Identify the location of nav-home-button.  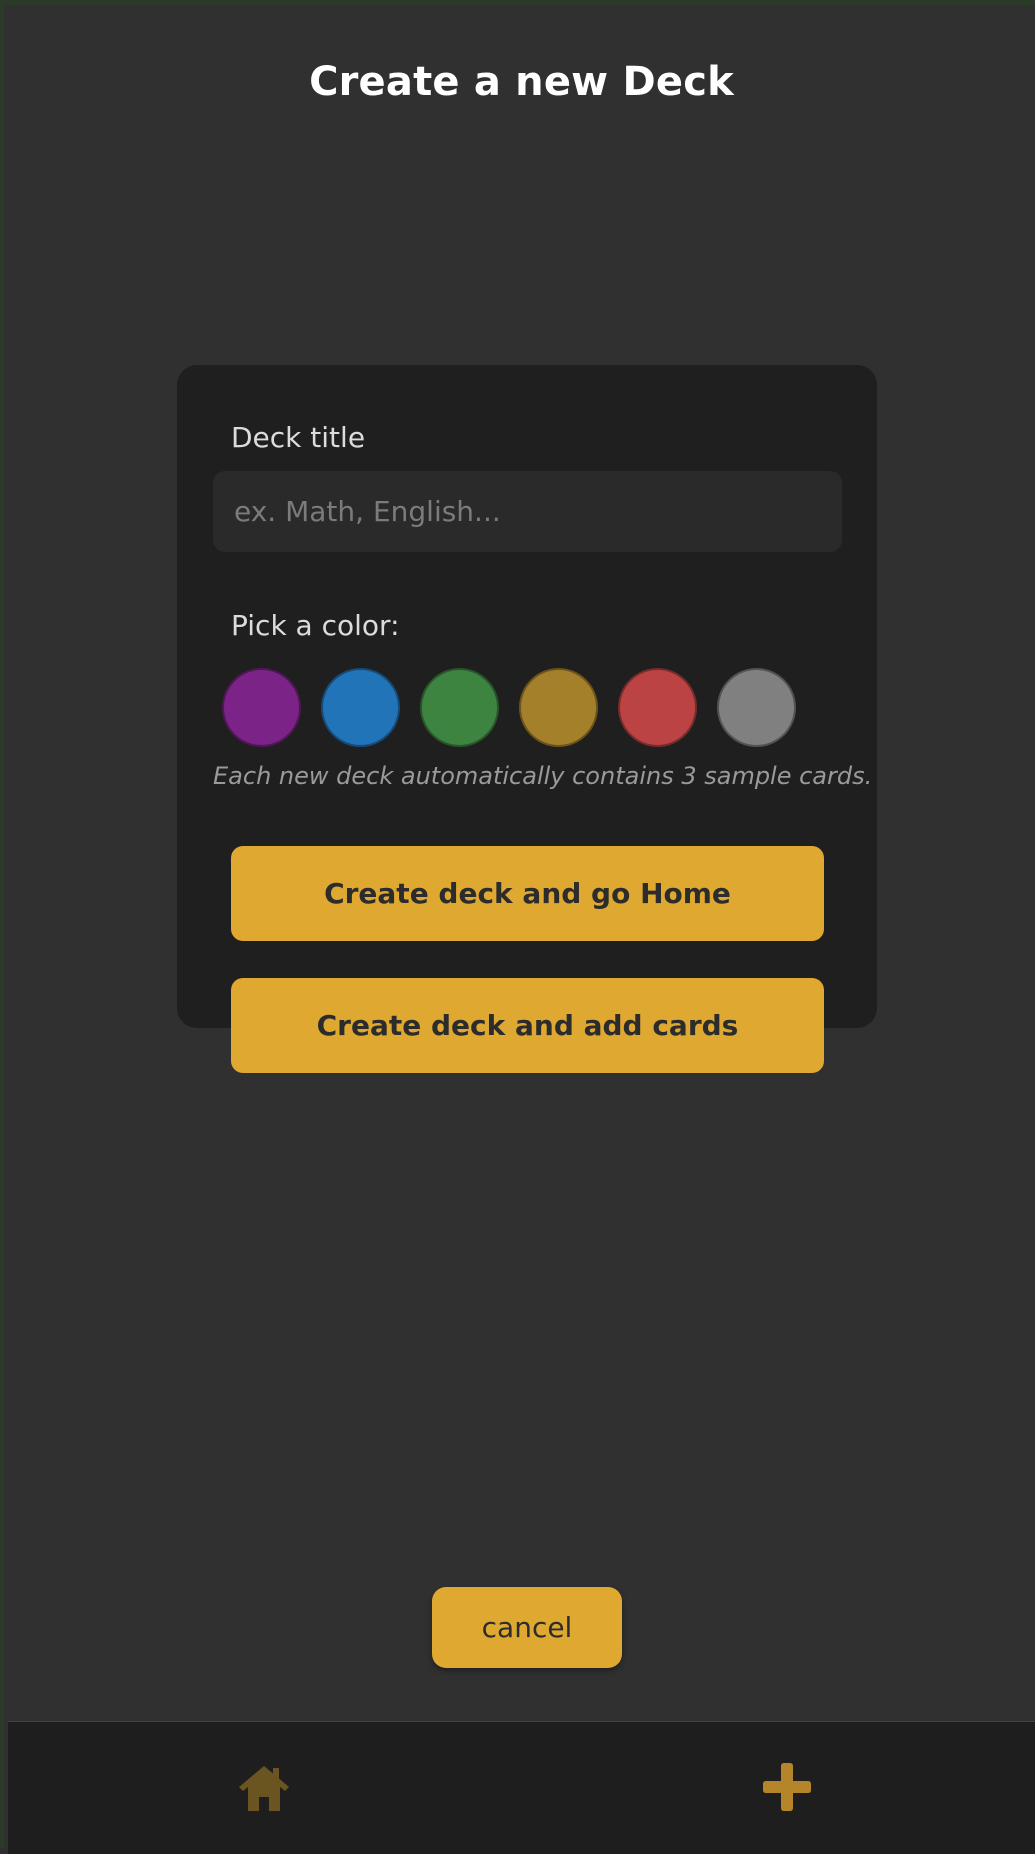
(264, 1788).